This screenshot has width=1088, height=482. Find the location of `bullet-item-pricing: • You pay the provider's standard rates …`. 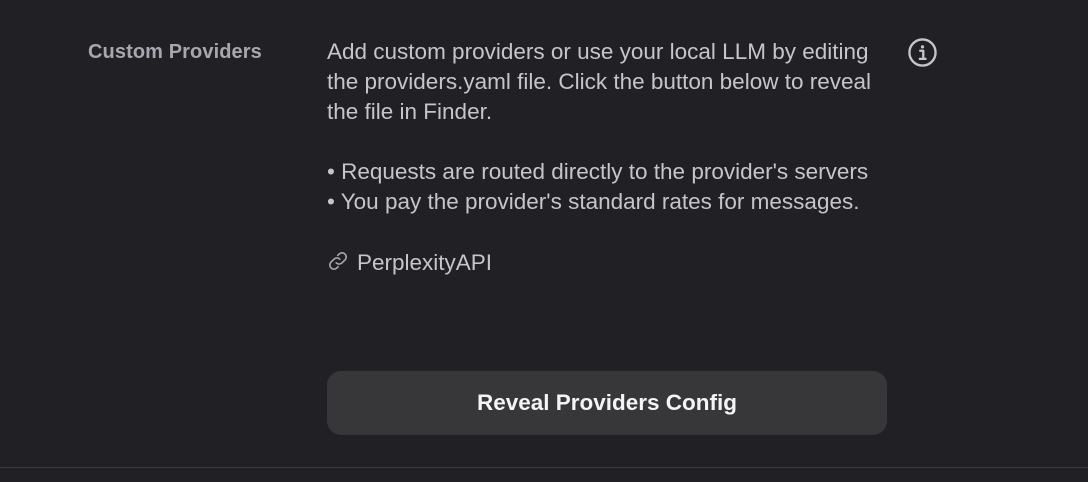

bullet-item-pricing: • You pay the provider's standard rates … is located at coordinates (593, 201).